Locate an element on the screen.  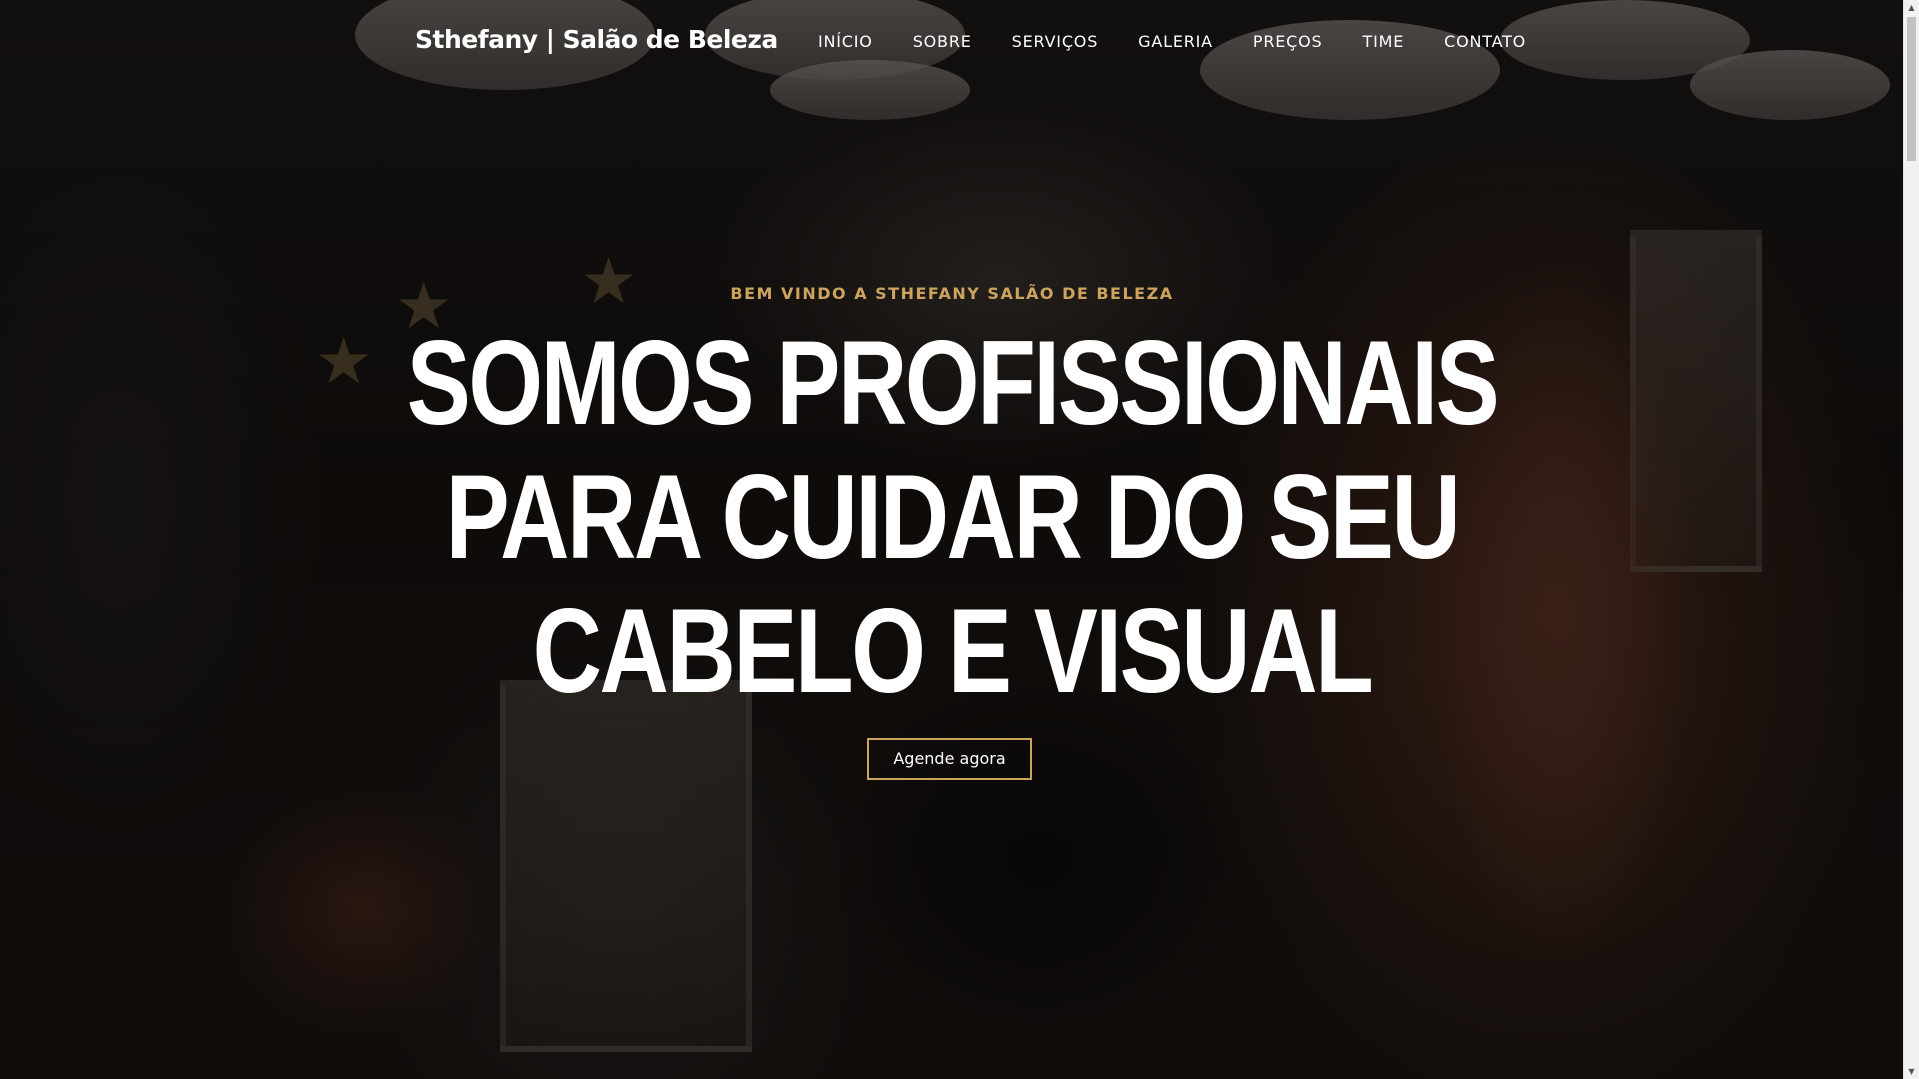
hero-headline-line: CABELO E VISUAL is located at coordinates (953, 651).